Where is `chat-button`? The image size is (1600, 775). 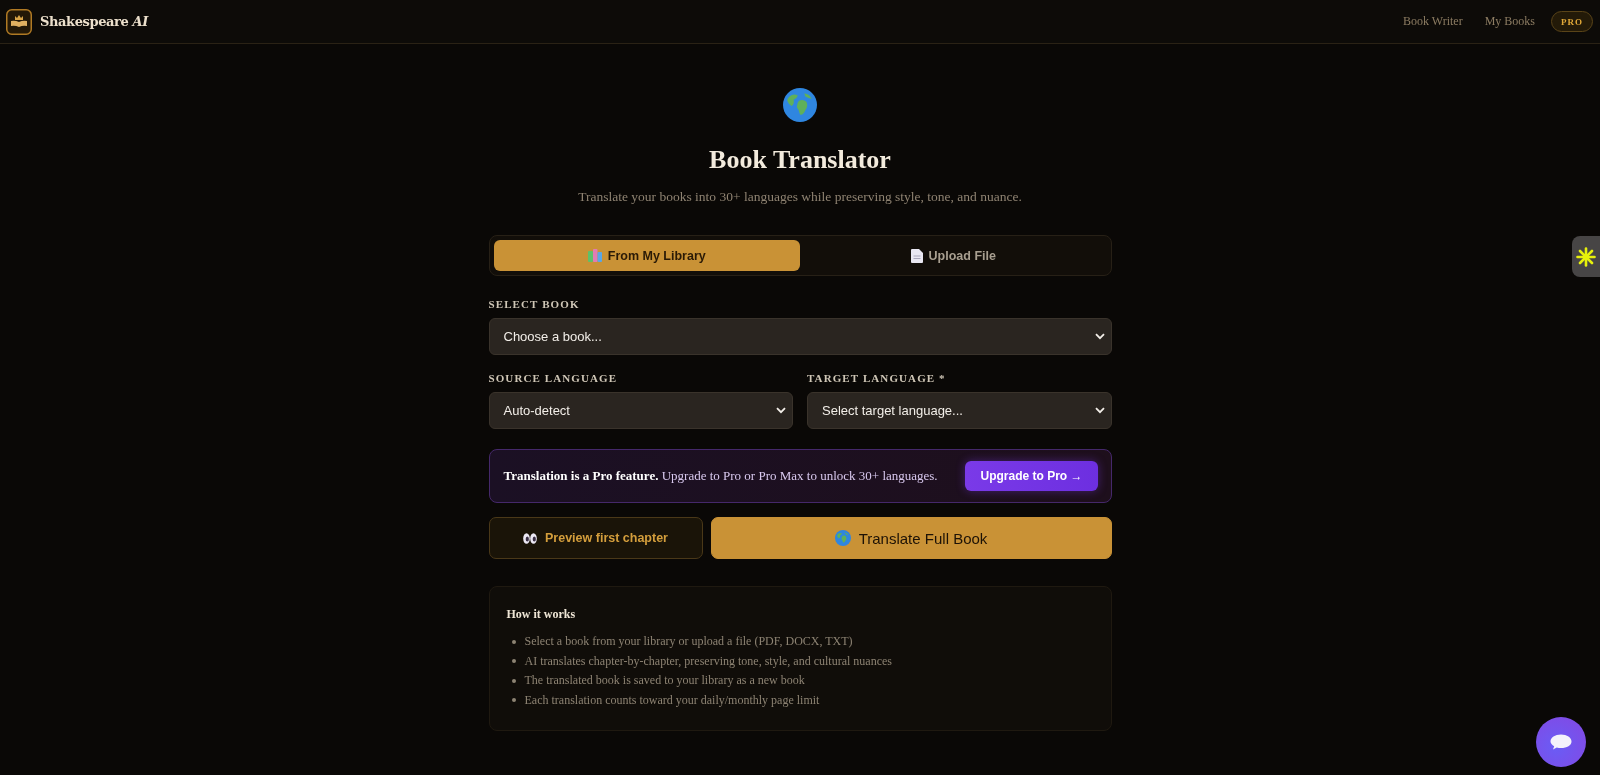
chat-button is located at coordinates (1561, 742).